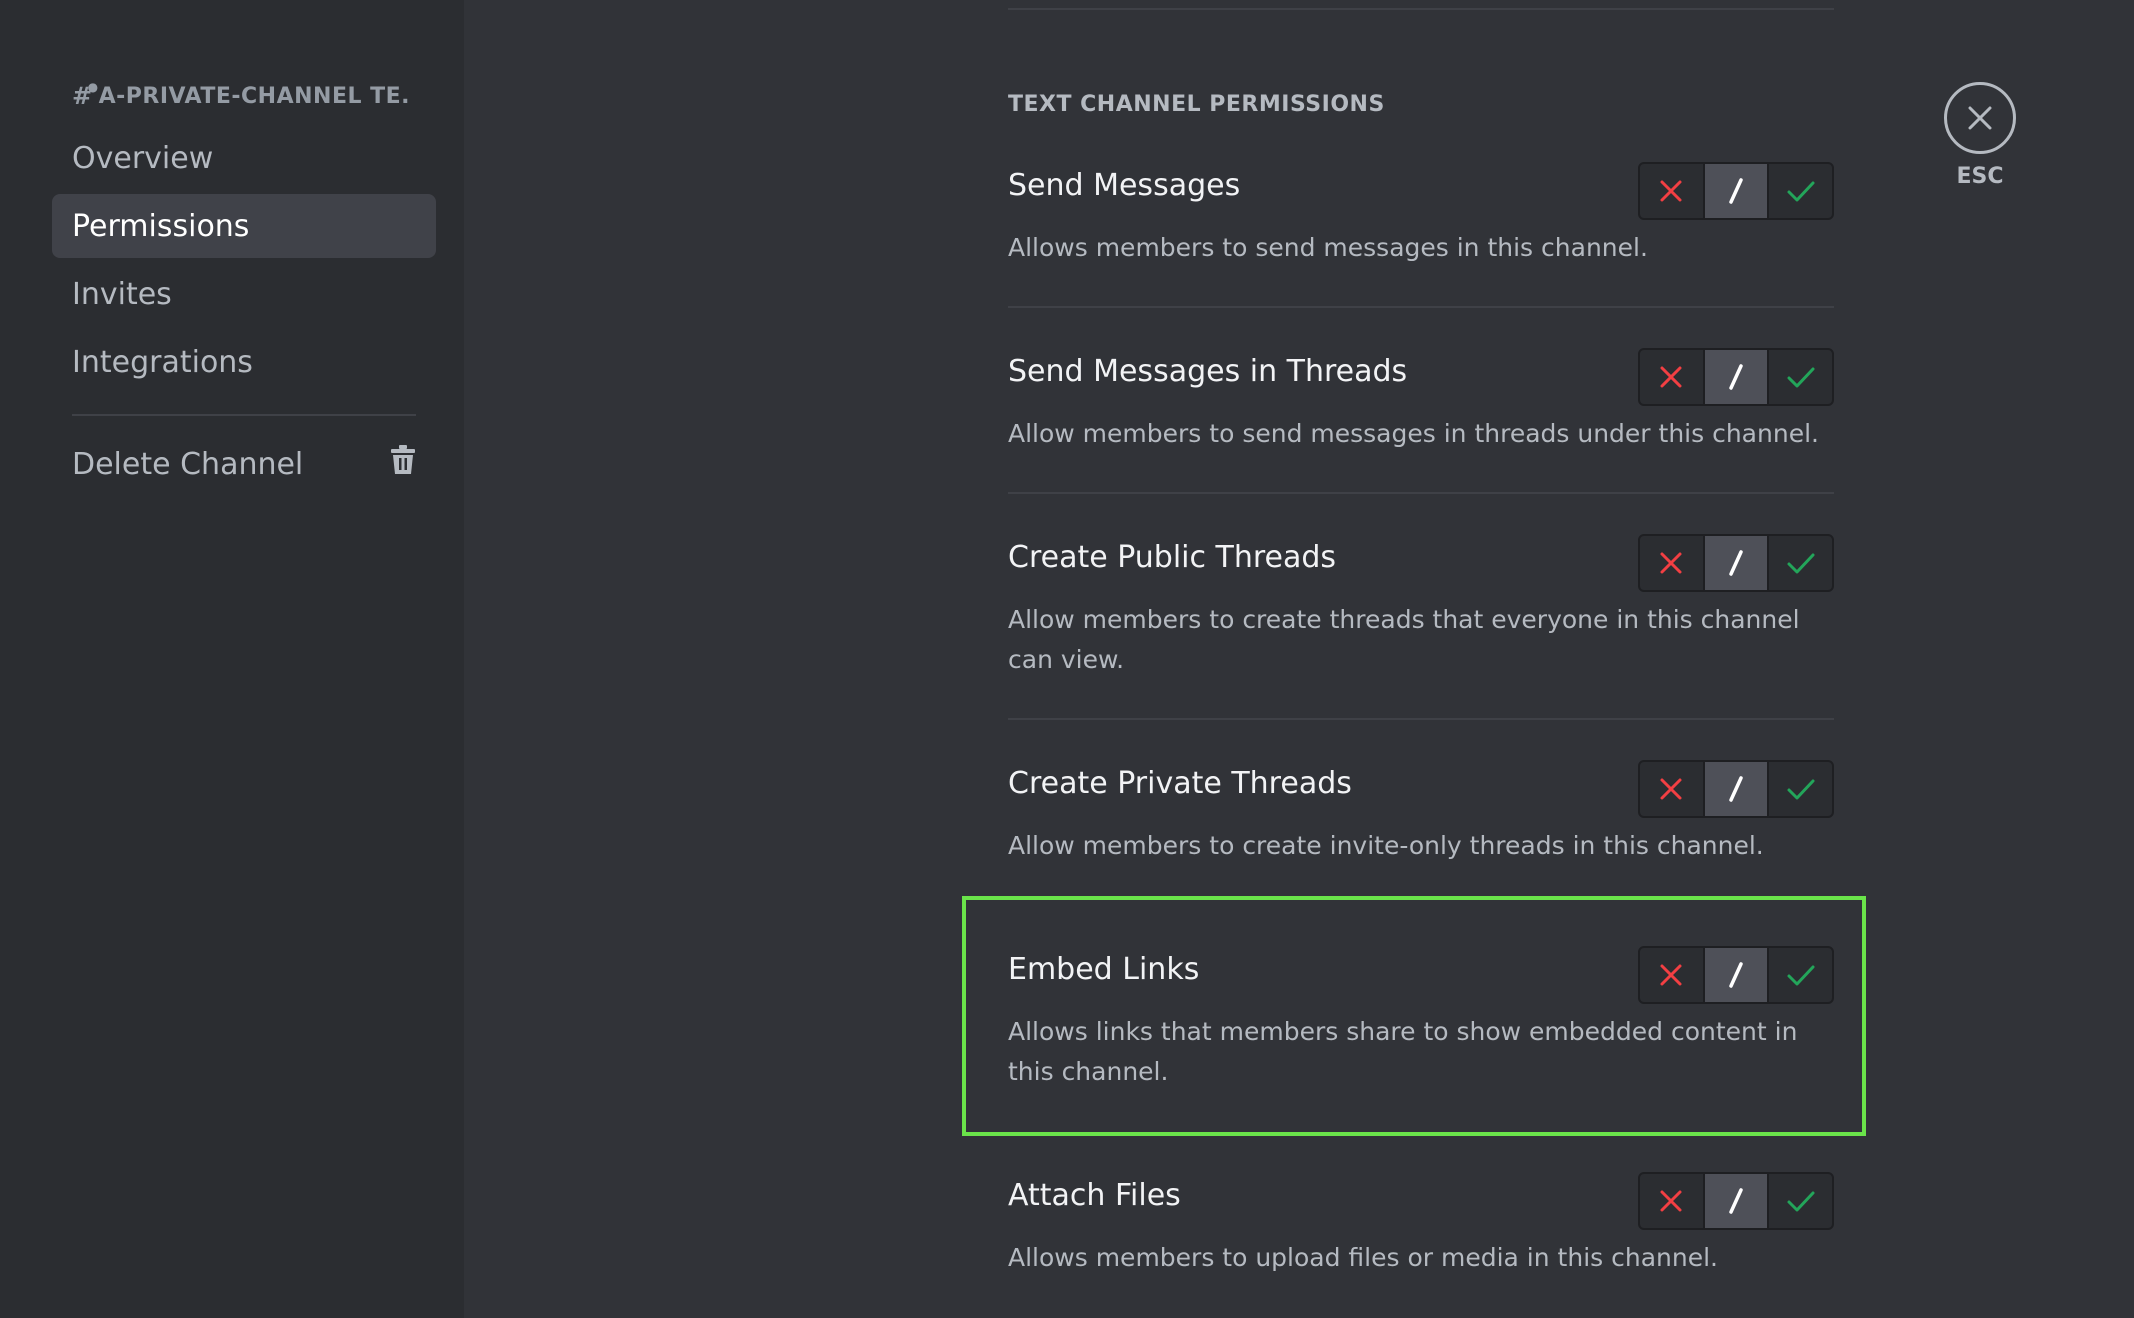 This screenshot has height=1318, width=2134. Describe the element at coordinates (162, 362) in the screenshot. I see `sidebar-item-label: Integrations` at that location.